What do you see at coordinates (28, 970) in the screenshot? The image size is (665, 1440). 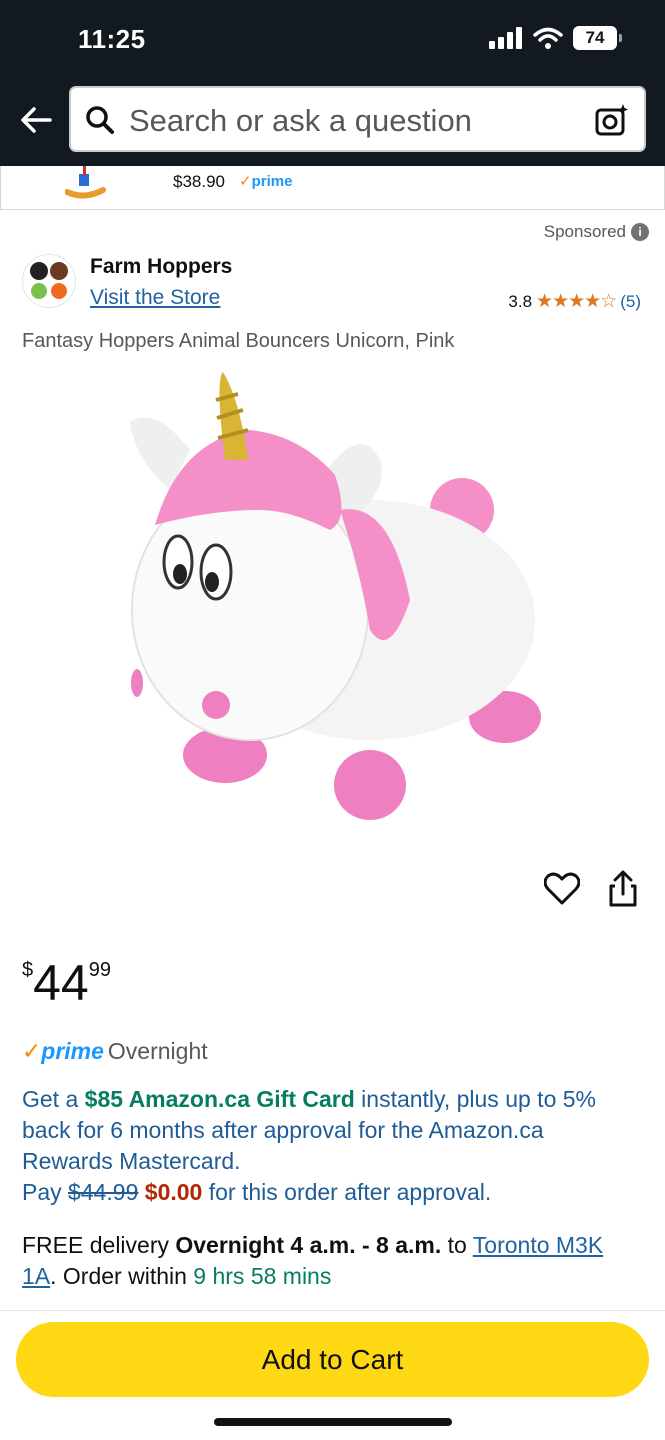 I see `price-symbol: $` at bounding box center [28, 970].